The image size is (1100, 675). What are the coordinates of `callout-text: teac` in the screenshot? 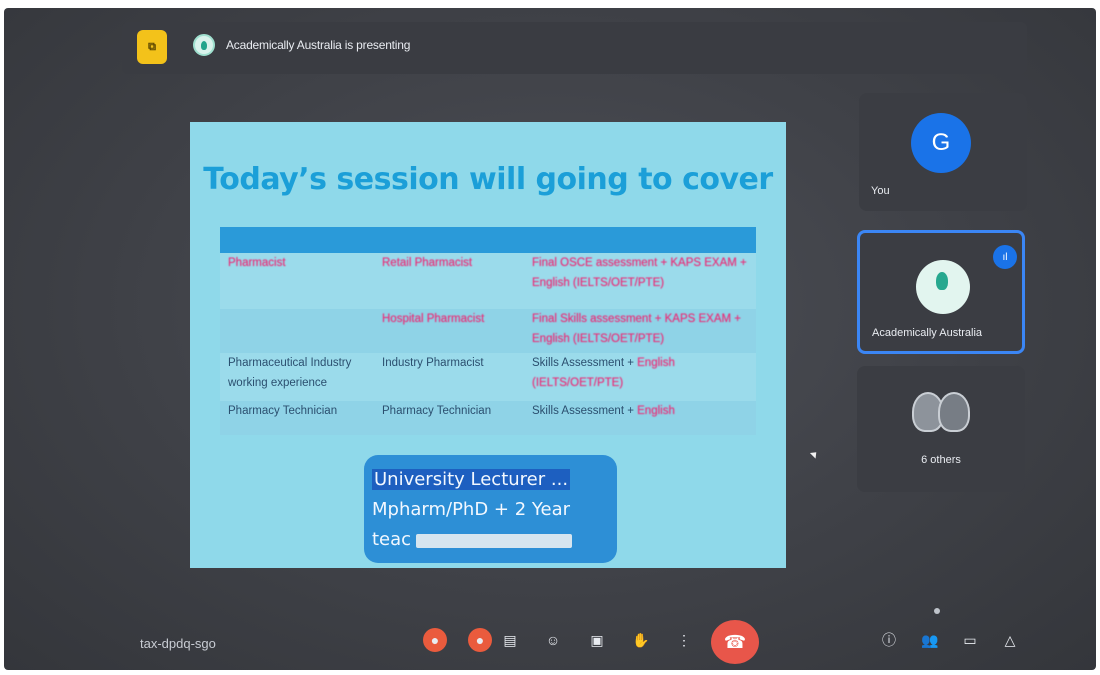 It's located at (392, 539).